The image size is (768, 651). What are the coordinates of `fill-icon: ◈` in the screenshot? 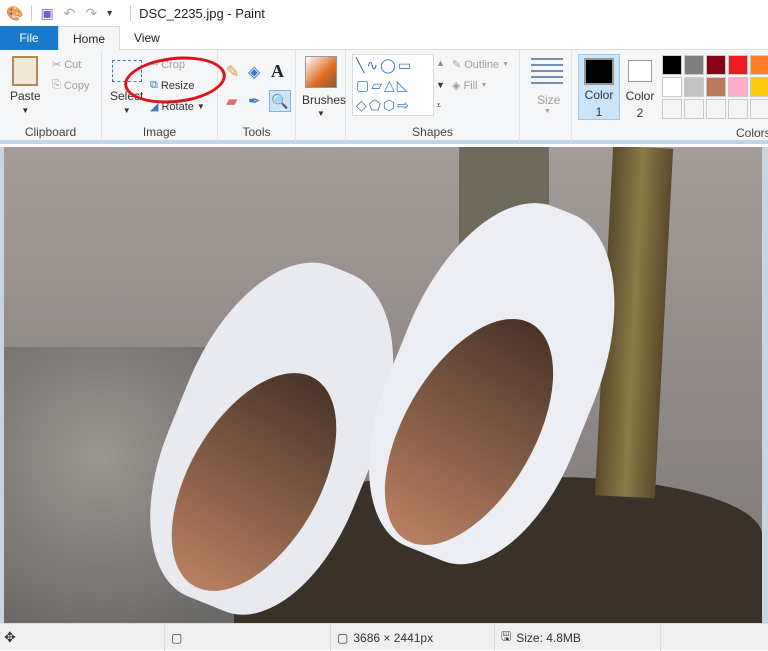 It's located at (456, 86).